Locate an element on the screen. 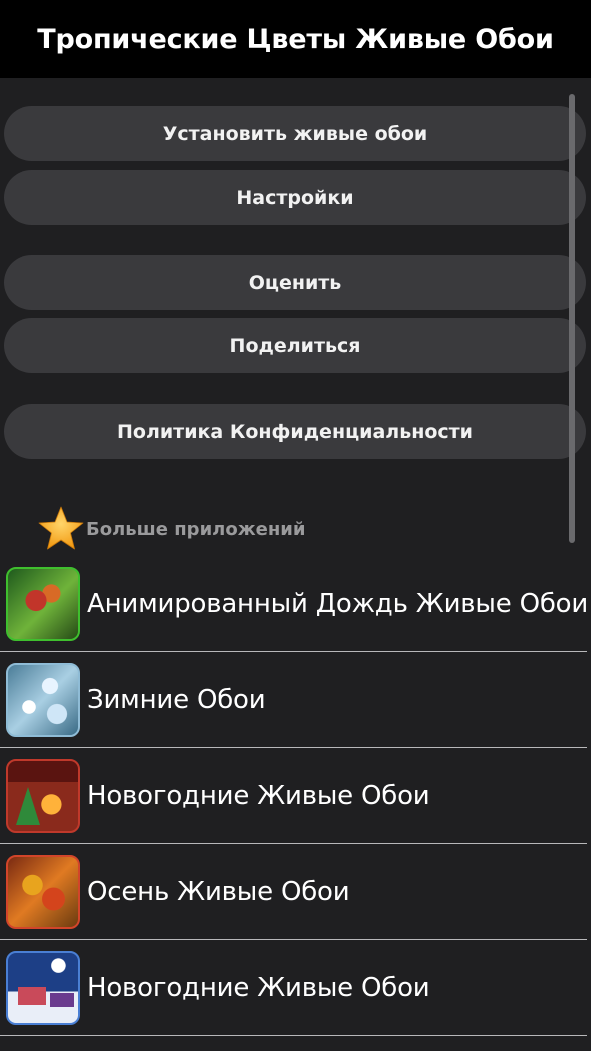  list-item-autumn-app: Осень Живые Обои is located at coordinates (293, 892).